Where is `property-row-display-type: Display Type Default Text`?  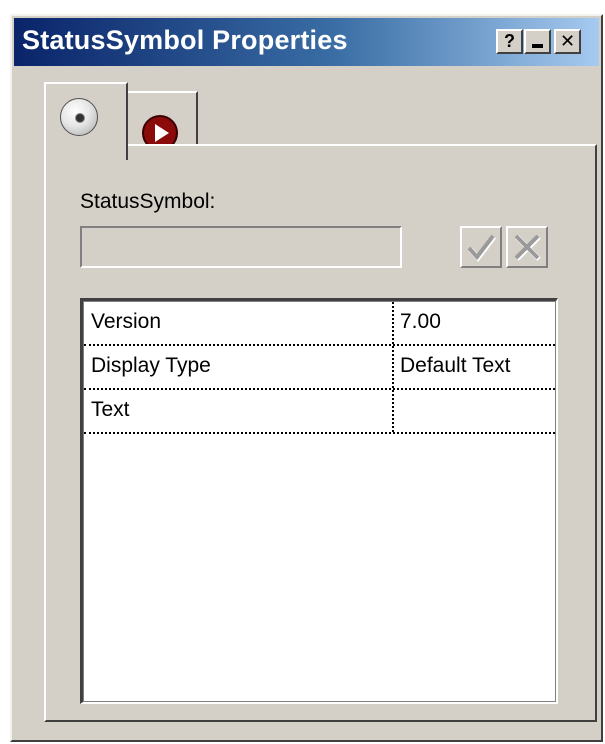
property-row-display-type: Display Type Default Text is located at coordinates (319, 368).